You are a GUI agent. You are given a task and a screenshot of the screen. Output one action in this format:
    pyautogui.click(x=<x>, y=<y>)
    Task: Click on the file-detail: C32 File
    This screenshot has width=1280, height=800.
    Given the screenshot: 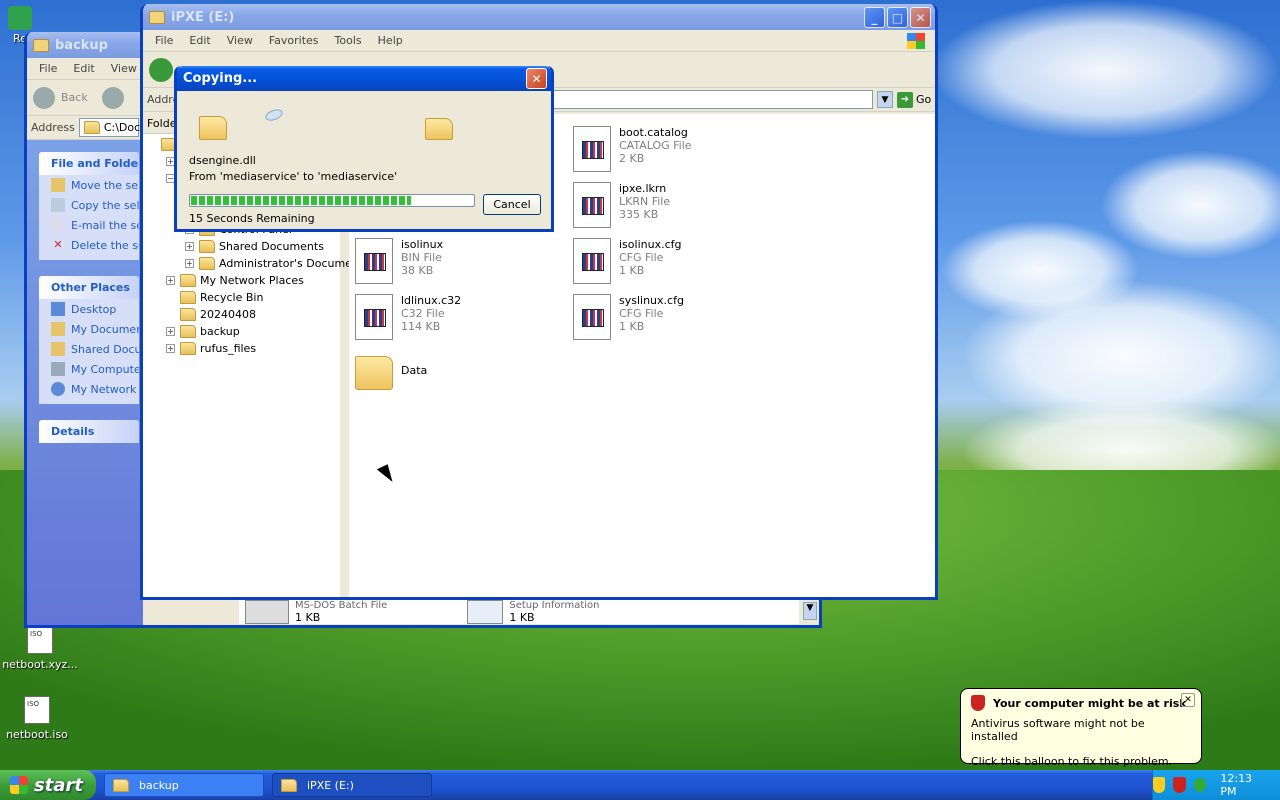 What is the action you would take?
    pyautogui.click(x=423, y=313)
    